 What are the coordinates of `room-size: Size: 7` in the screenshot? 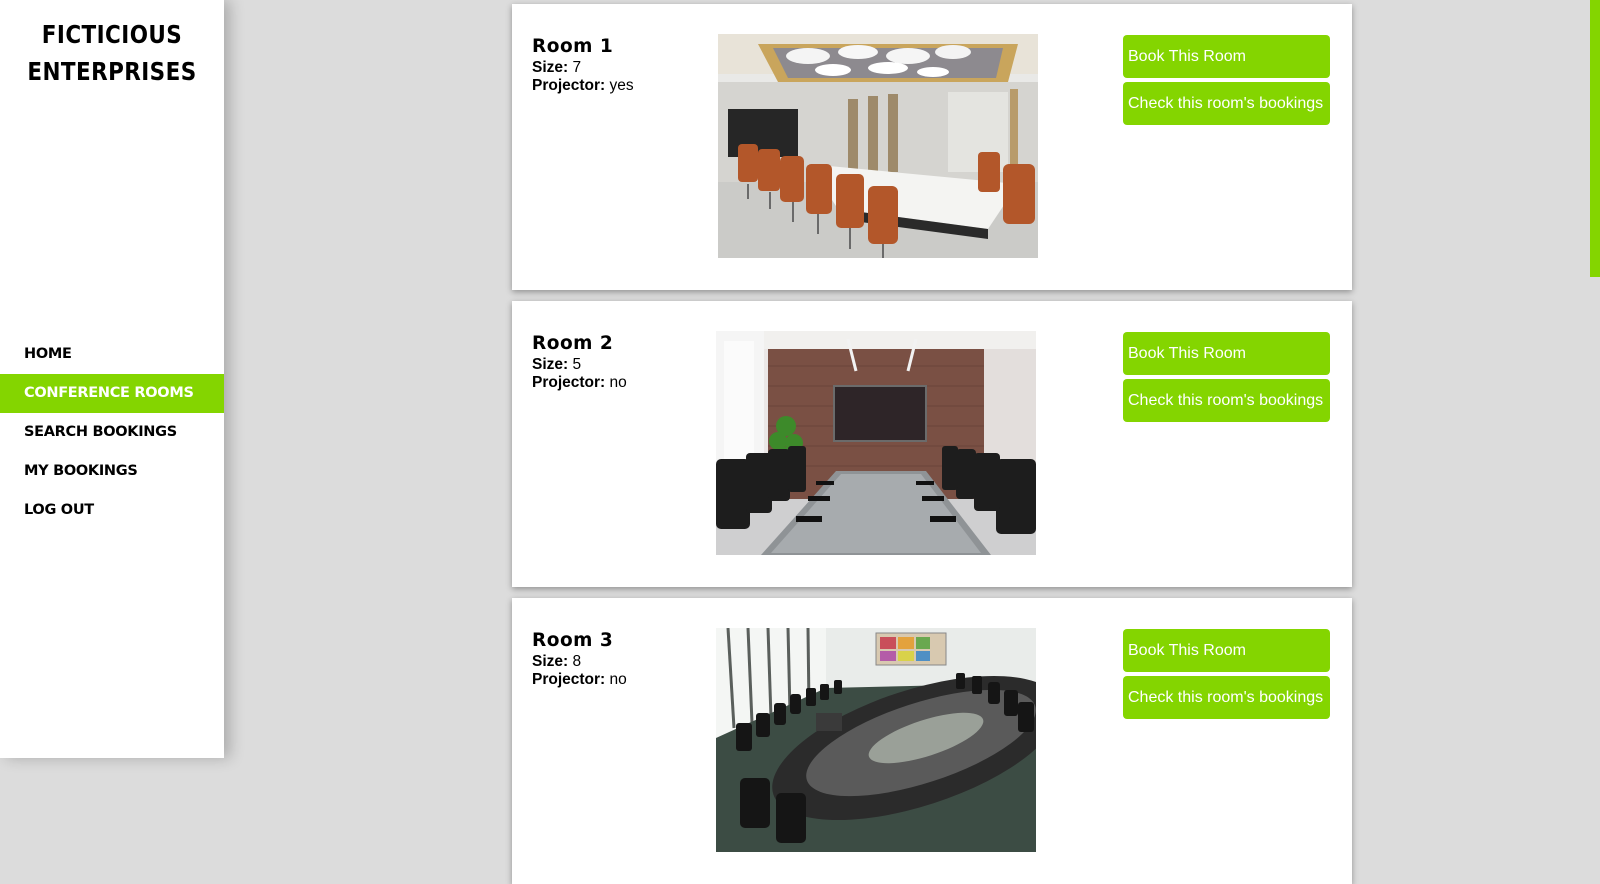 It's located at (583, 68).